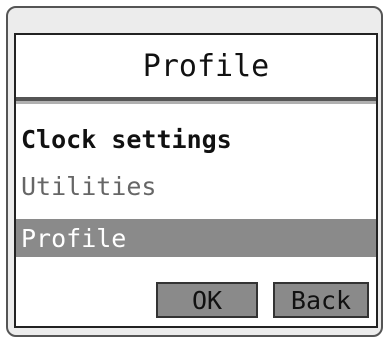 The height and width of the screenshot is (341, 387). What do you see at coordinates (196, 102) in the screenshot?
I see `title-divider-shadow` at bounding box center [196, 102].